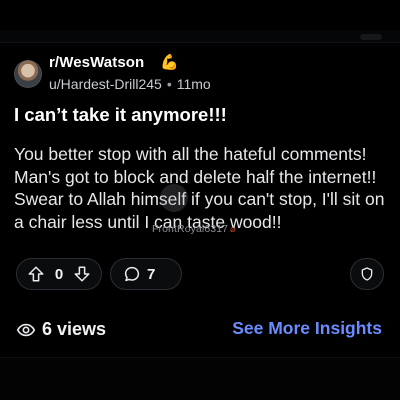  Describe the element at coordinates (146, 274) in the screenshot. I see `comments-button: 7` at that location.